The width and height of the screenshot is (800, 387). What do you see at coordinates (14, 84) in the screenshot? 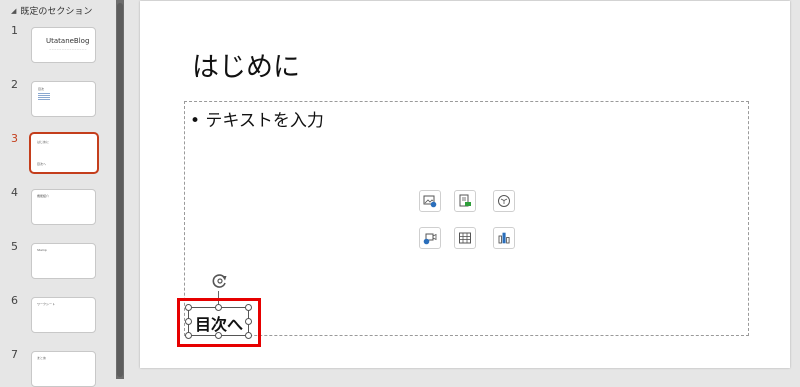
I see `slide-number: 2` at bounding box center [14, 84].